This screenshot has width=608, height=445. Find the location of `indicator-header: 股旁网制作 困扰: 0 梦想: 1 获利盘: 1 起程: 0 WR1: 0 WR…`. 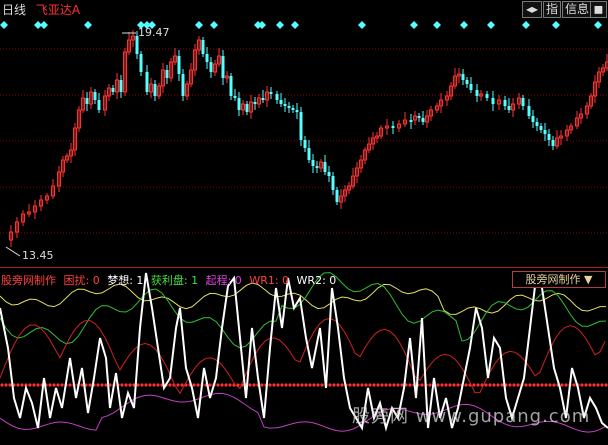

indicator-header: 股旁网制作 困扰: 0 梦想: 1 获利盘: 1 起程: 0 WR1: 0 WR… is located at coordinates (170, 280).